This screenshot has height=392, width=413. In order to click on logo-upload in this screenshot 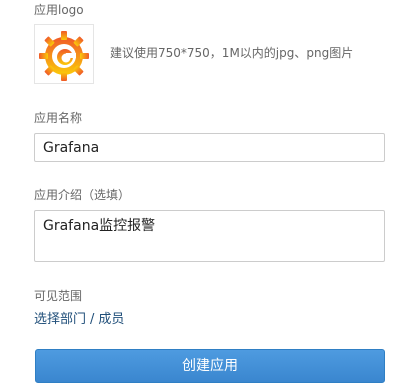, I will do `click(64, 54)`.